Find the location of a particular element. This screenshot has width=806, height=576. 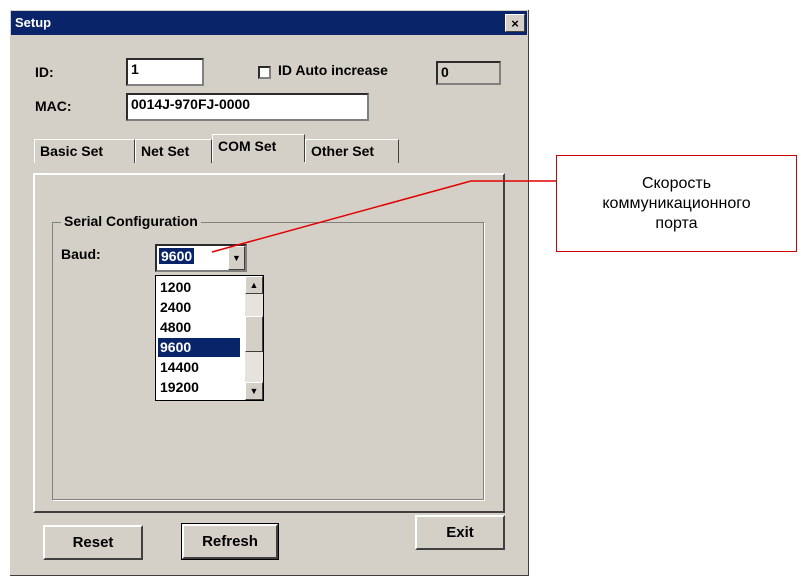

annotation-callout: Скорость коммуникационного порта is located at coordinates (676, 203).